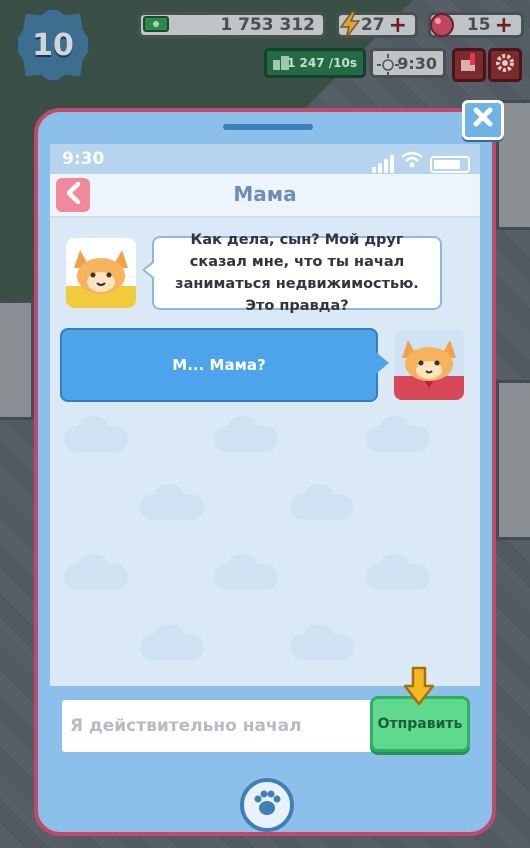 The image size is (530, 848). Describe the element at coordinates (350, 25) in the screenshot. I see `lightning-icon` at that location.